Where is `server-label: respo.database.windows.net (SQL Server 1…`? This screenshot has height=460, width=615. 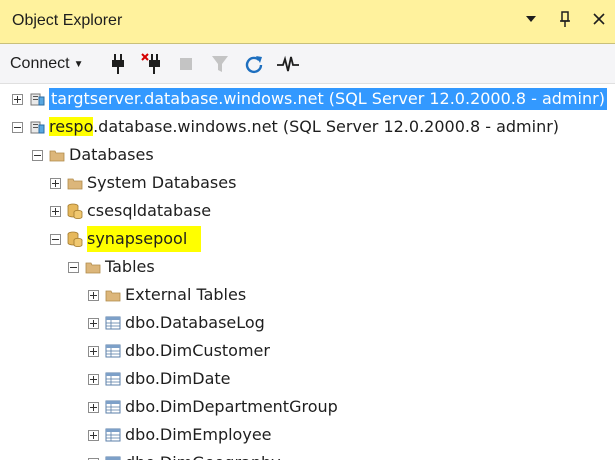 server-label: respo.database.windows.net (SQL Server 1… is located at coordinates (304, 127).